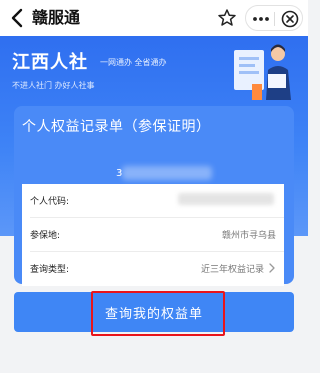  What do you see at coordinates (158, 313) in the screenshot?
I see `annotation-highlight-box` at bounding box center [158, 313].